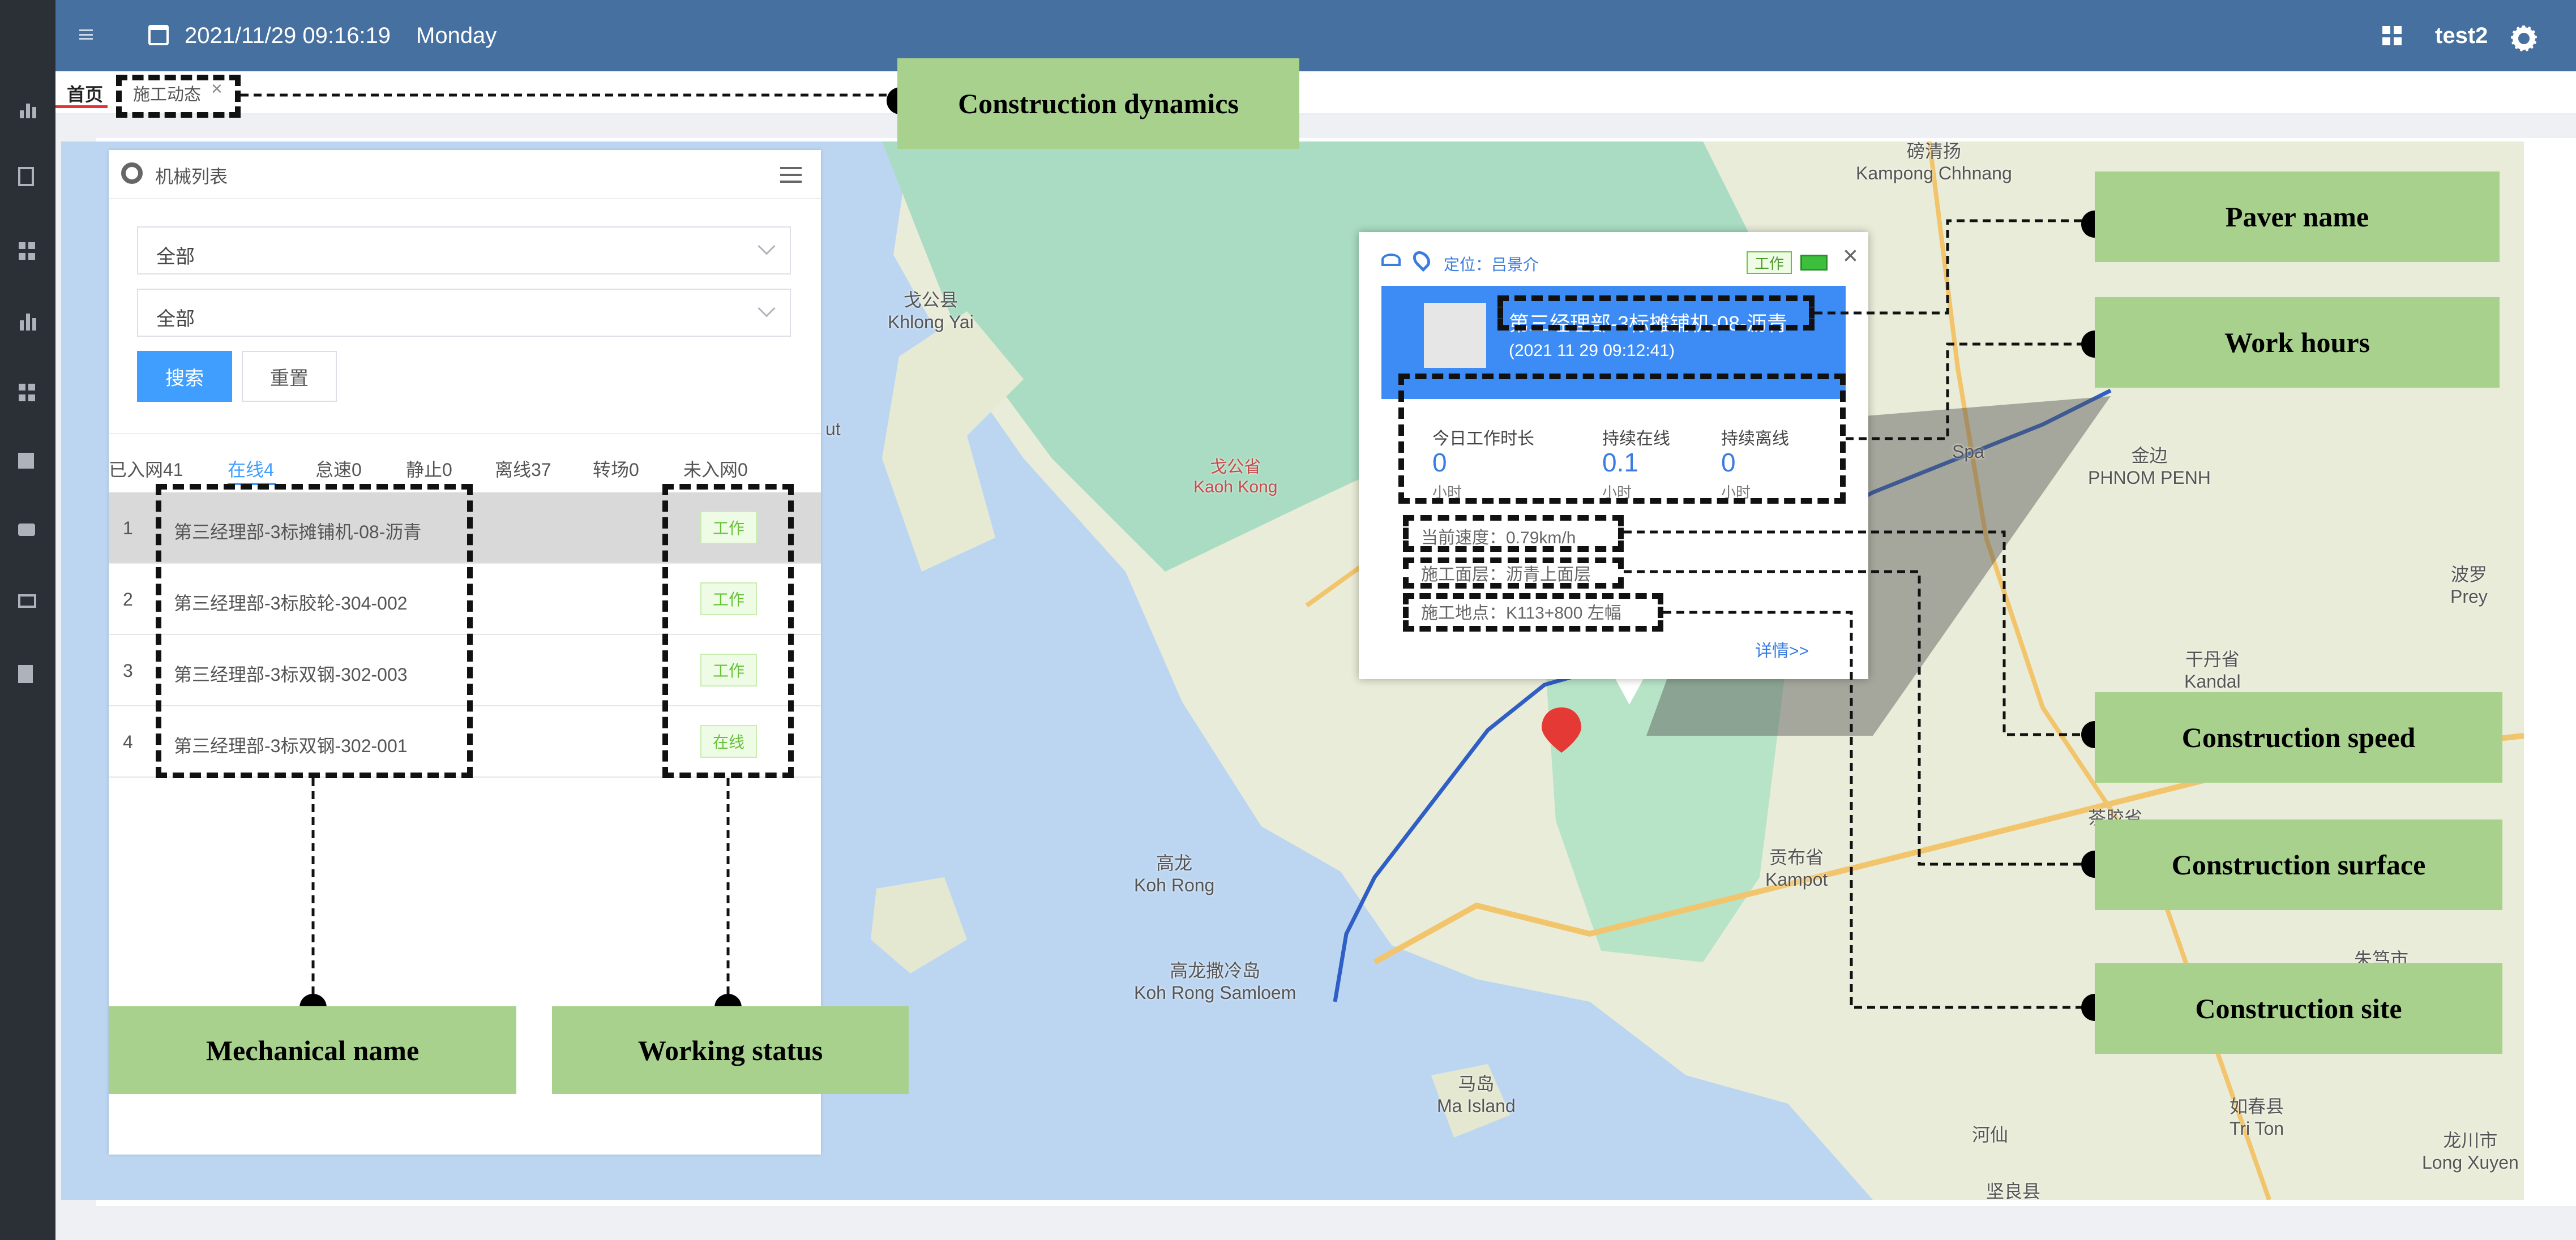 The width and height of the screenshot is (2576, 1240). What do you see at coordinates (2297, 343) in the screenshot?
I see `callout-work-hours: Work hours` at bounding box center [2297, 343].